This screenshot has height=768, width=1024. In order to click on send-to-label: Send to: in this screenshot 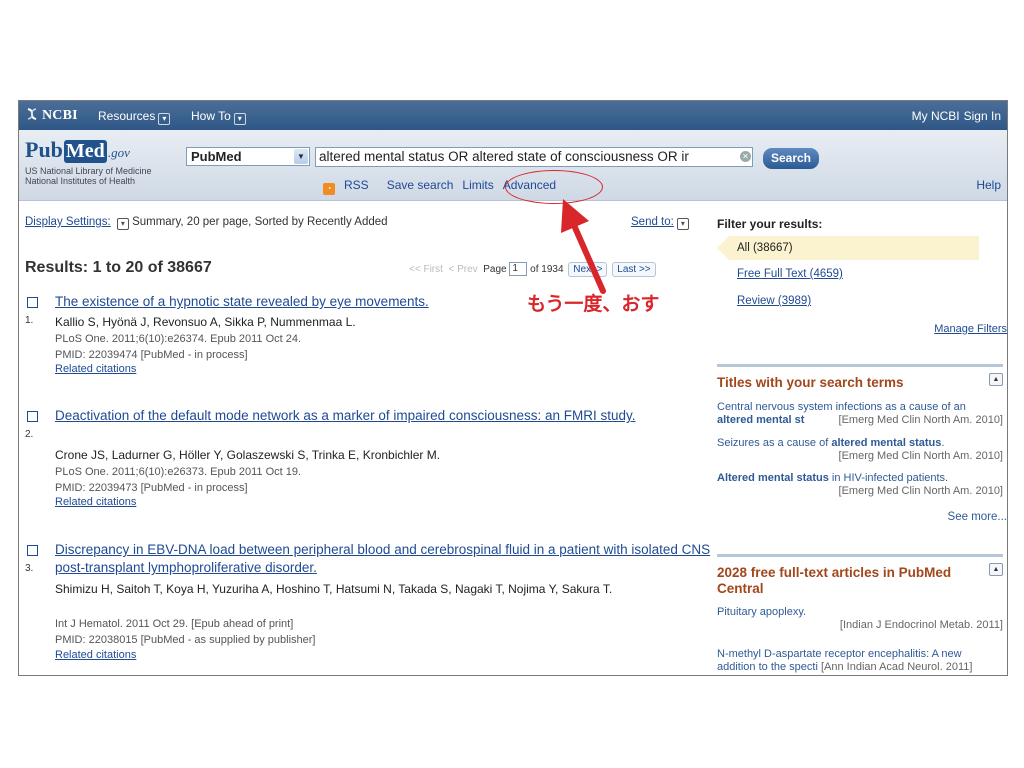, I will do `click(652, 222)`.